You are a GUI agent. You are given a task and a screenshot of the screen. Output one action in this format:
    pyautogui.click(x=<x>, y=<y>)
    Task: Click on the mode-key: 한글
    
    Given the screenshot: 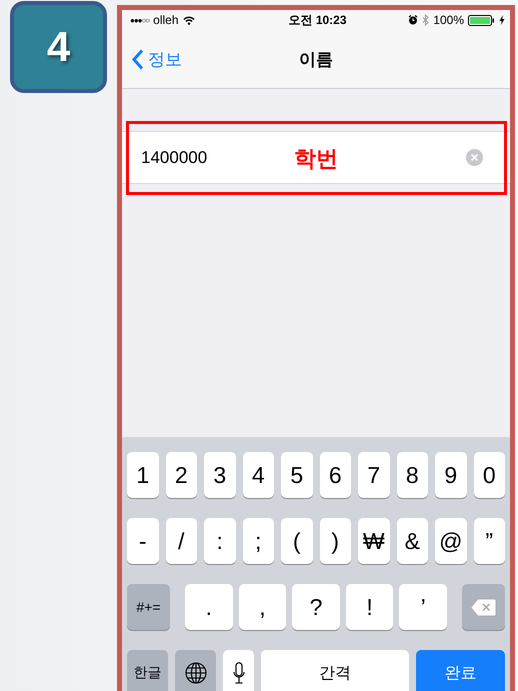 What is the action you would take?
    pyautogui.click(x=147, y=670)
    